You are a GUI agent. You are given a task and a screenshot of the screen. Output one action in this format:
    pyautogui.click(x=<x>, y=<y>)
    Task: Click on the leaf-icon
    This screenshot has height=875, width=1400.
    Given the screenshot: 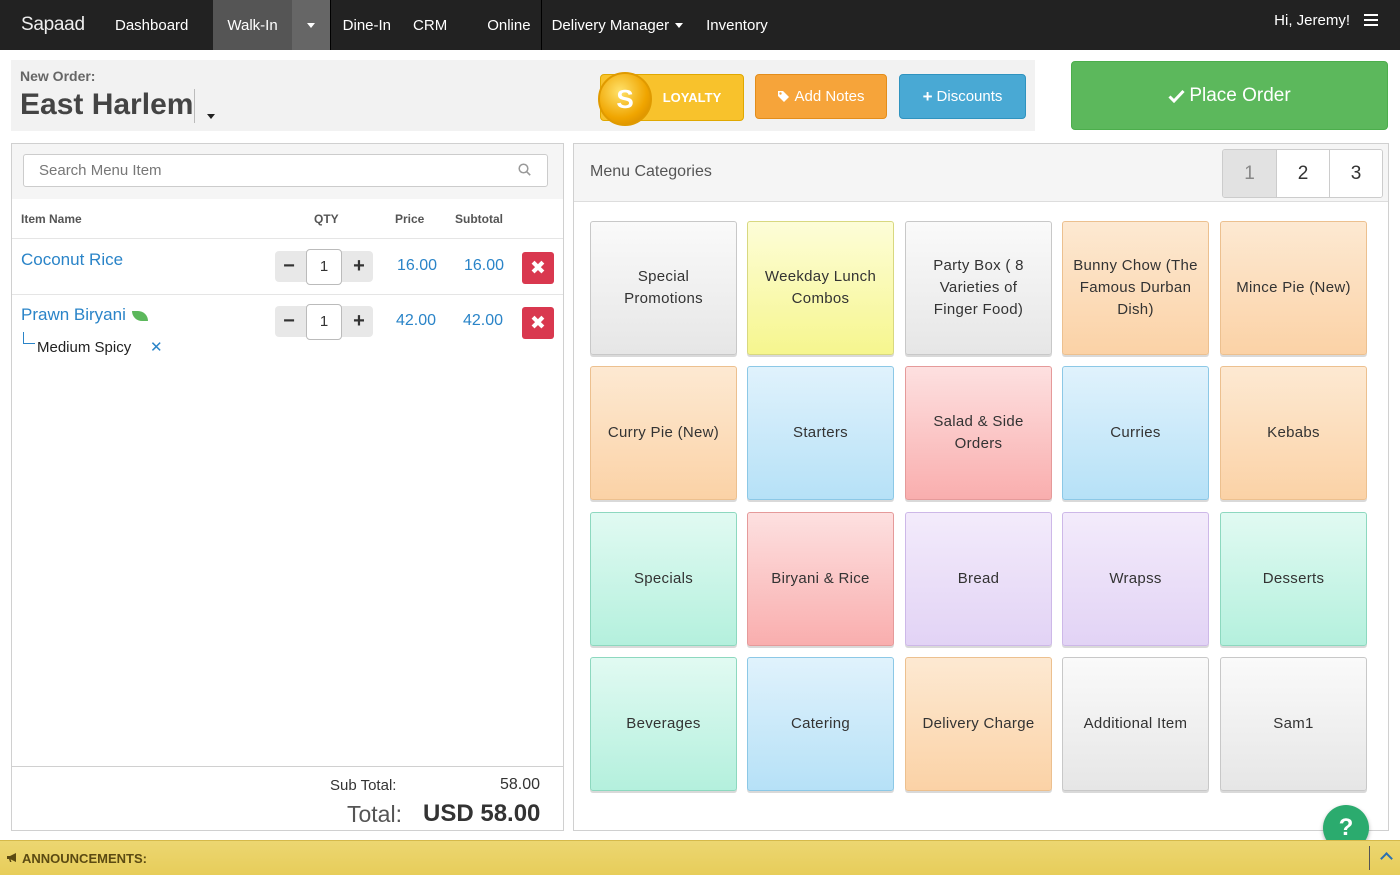 What is the action you would take?
    pyautogui.click(x=139, y=315)
    